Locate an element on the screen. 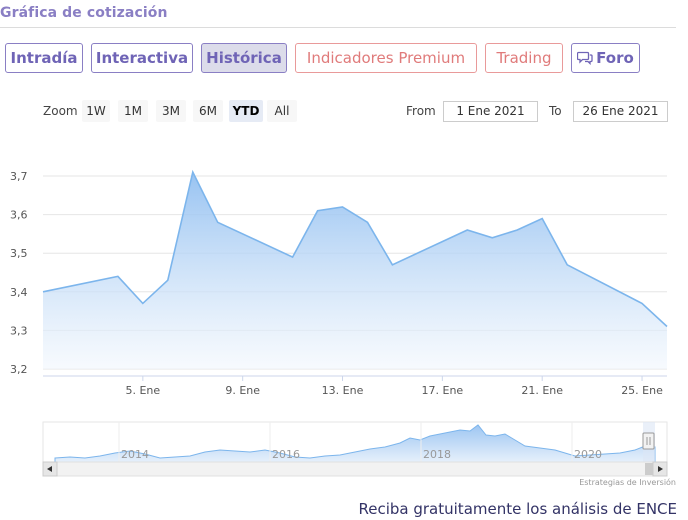 The width and height of the screenshot is (688, 520). navigator: 2014 2016 2018 2020 is located at coordinates (355, 449).